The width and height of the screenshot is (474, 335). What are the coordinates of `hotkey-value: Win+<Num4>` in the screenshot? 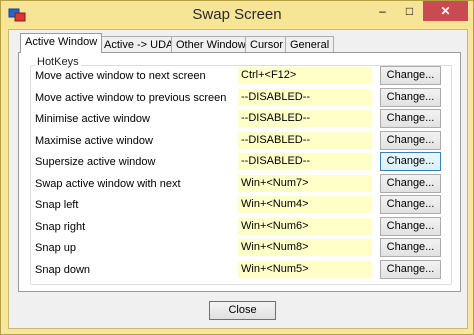 It's located at (305, 204).